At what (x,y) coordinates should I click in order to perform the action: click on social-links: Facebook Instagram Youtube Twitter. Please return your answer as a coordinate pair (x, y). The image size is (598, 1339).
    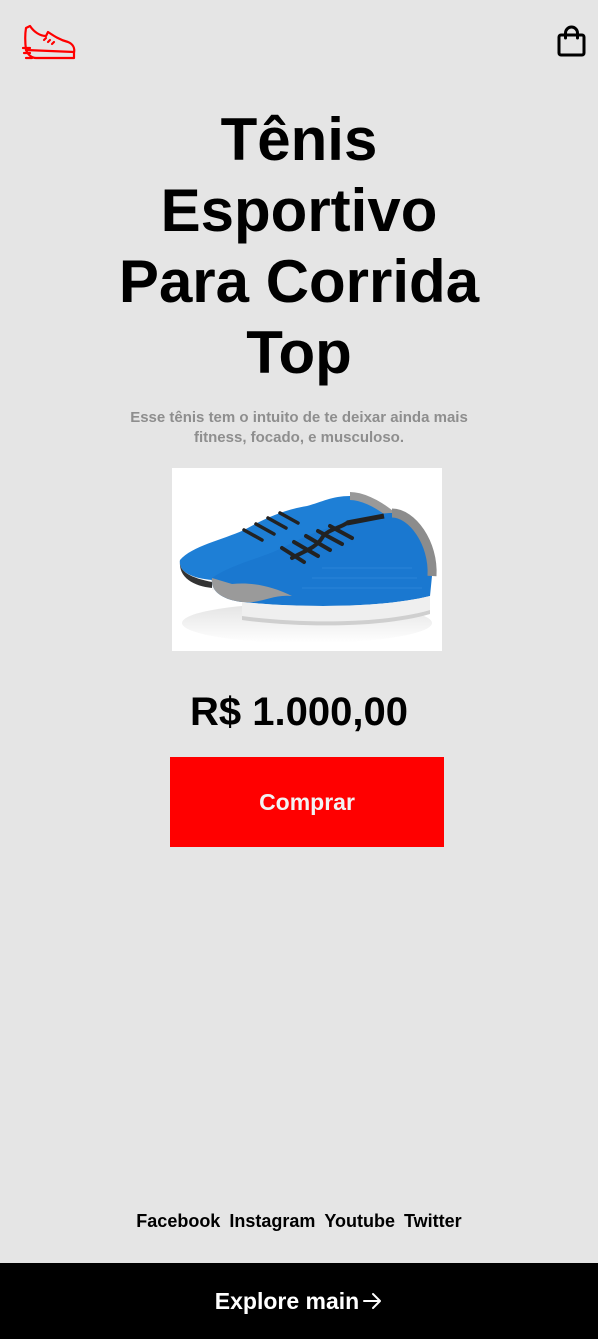
    Looking at the image, I should click on (299, 1221).